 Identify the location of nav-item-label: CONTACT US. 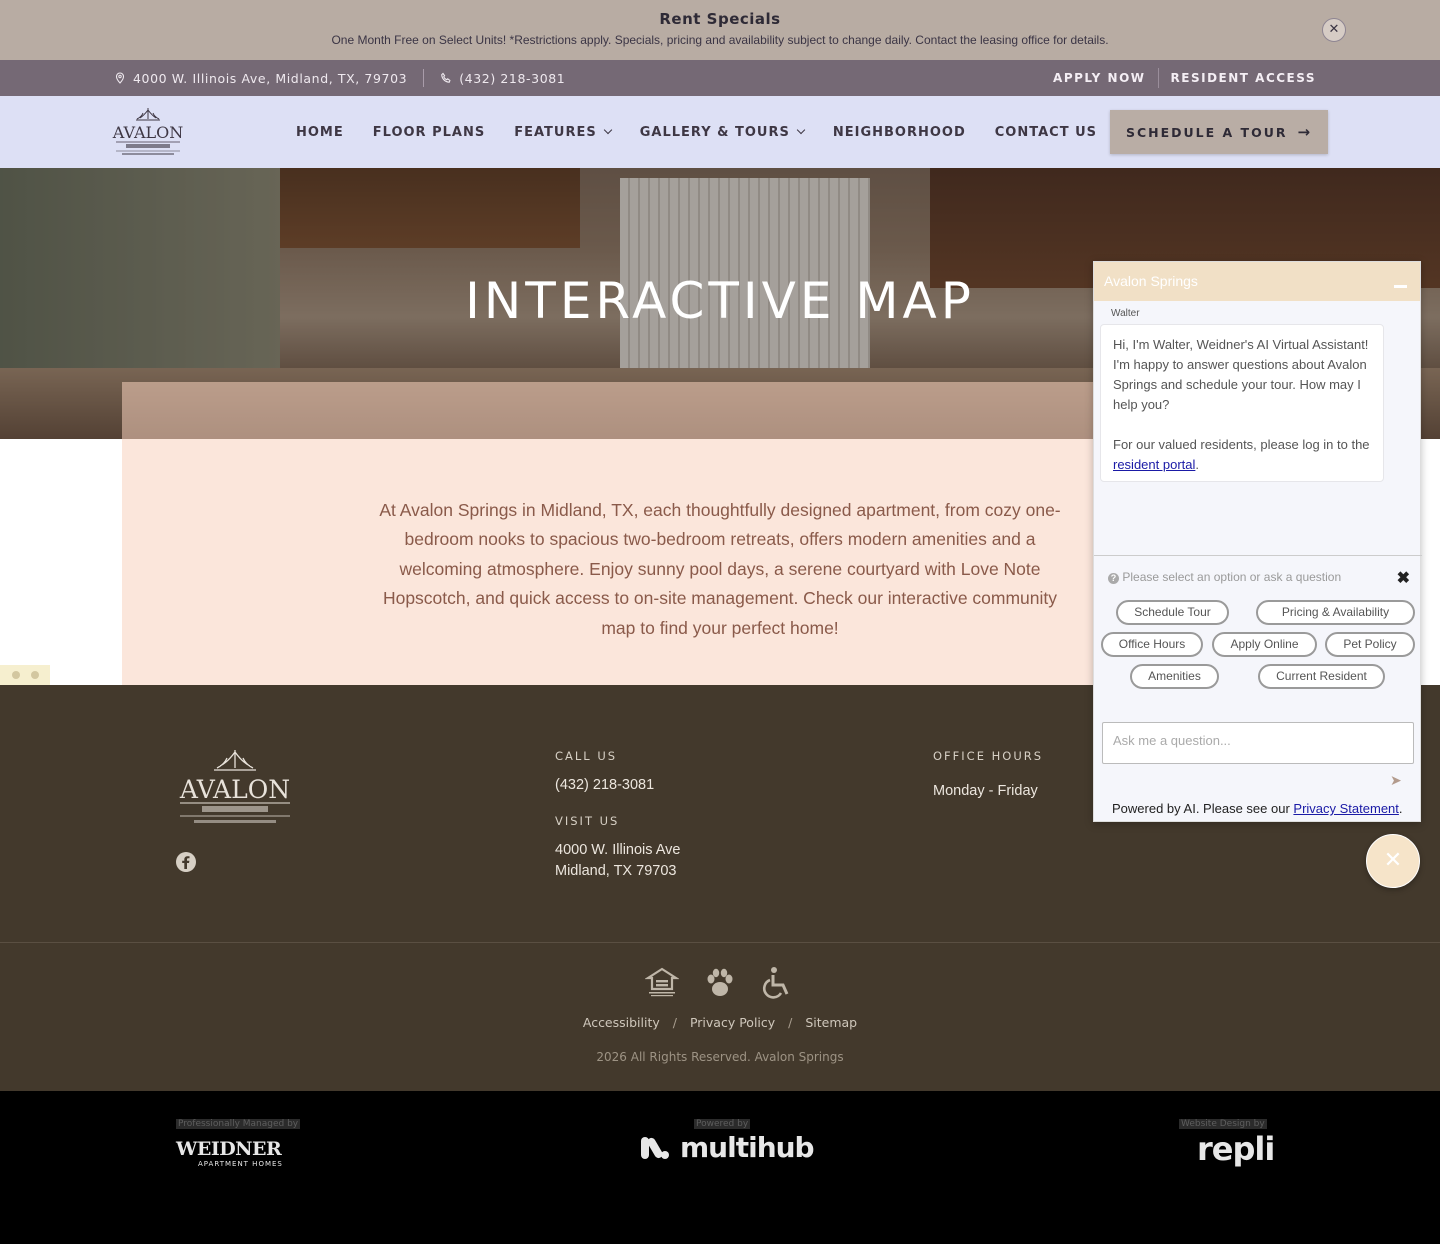
(1046, 132).